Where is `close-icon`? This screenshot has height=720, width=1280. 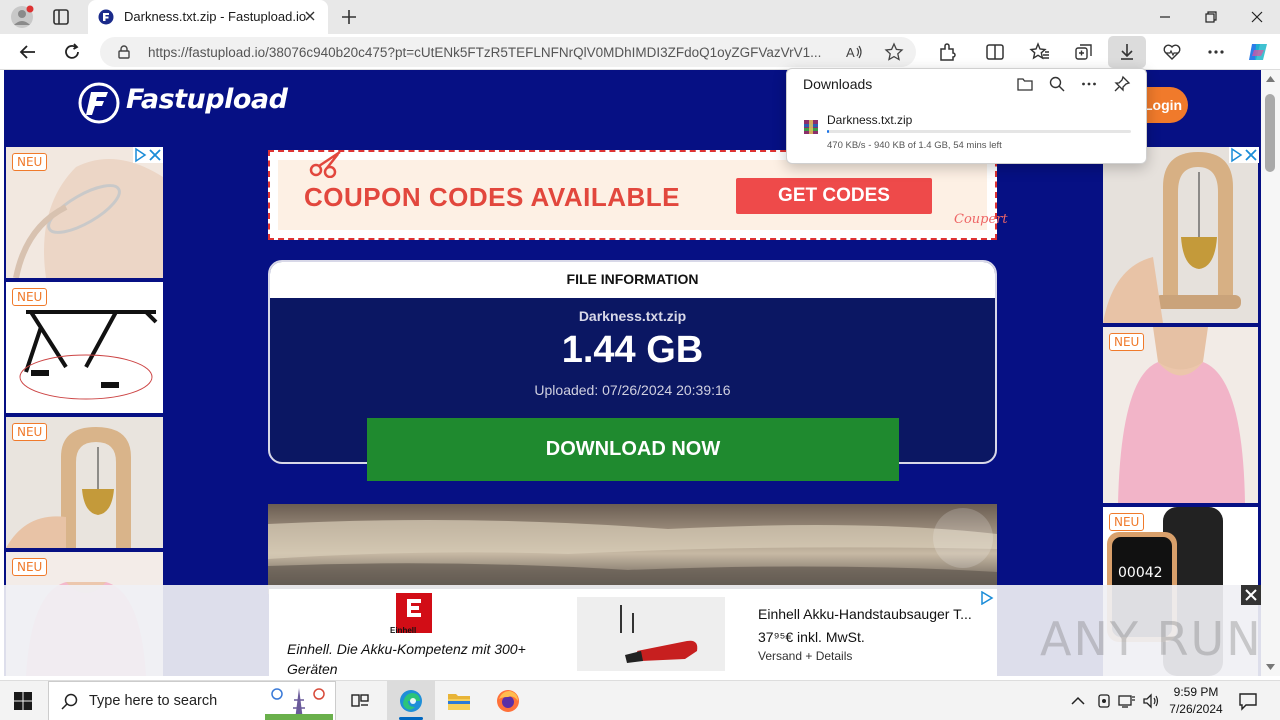
close-icon is located at coordinates (1251, 595).